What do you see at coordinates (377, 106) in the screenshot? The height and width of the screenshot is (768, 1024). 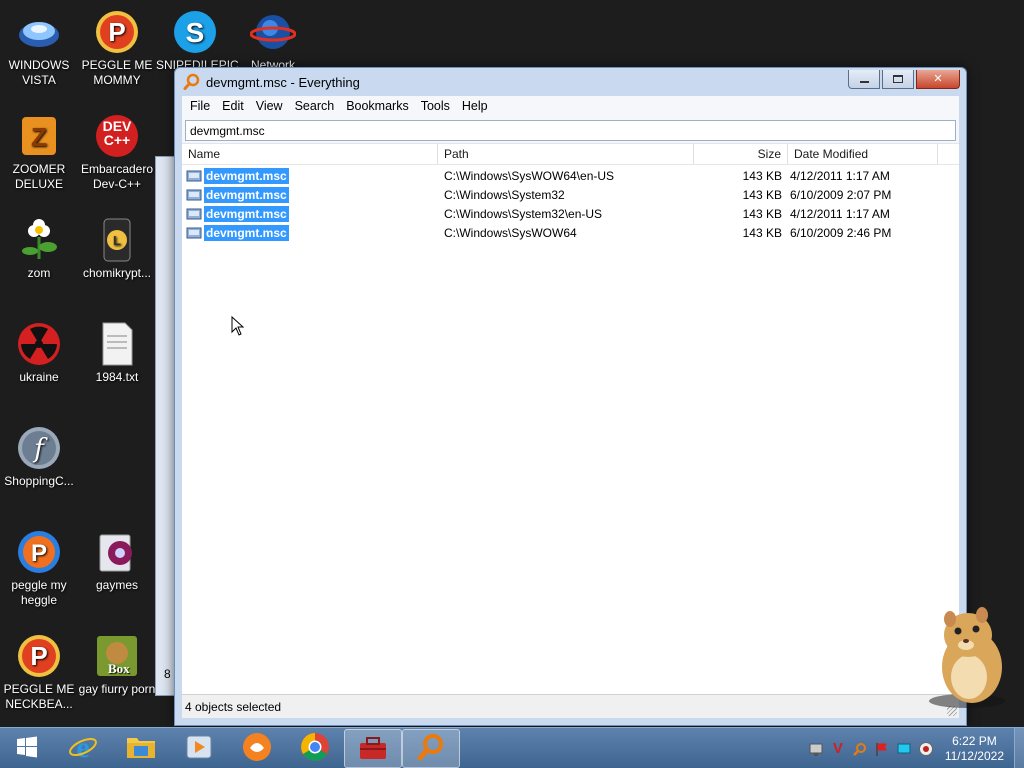 I see `menu-bookmarks: Bookmarks` at bounding box center [377, 106].